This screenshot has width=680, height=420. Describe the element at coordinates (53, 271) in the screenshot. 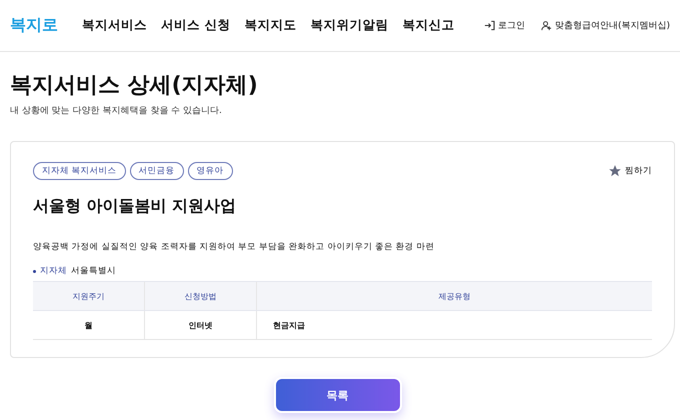

I see `info-label: 지자체` at that location.